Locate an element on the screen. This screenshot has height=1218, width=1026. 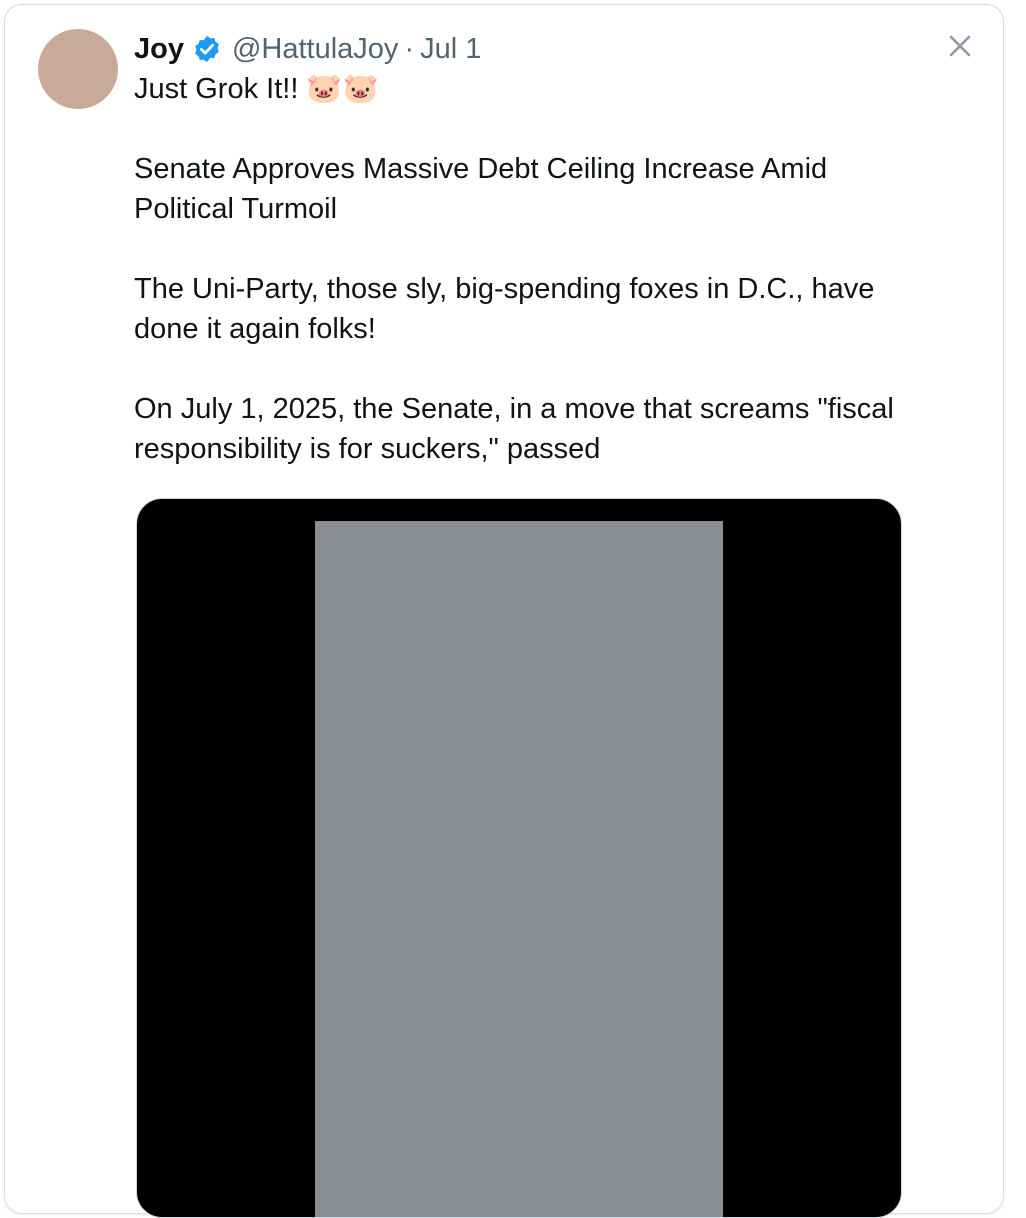
verified-badge-icon is located at coordinates (207, 49).